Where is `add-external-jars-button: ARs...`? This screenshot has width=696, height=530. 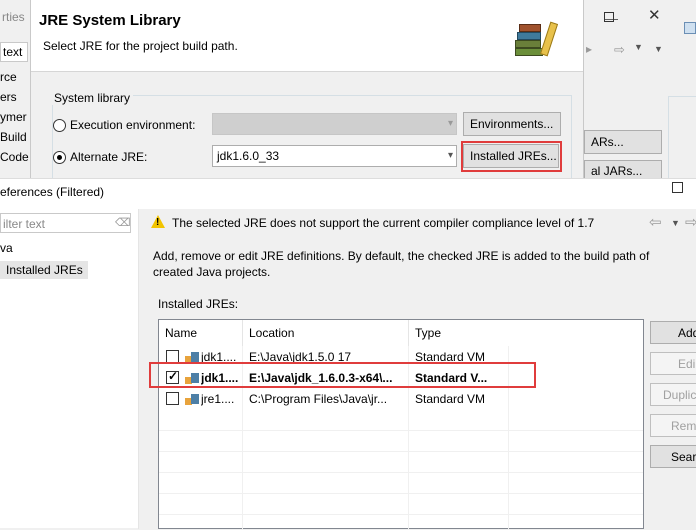
add-external-jars-button: ARs... is located at coordinates (623, 142).